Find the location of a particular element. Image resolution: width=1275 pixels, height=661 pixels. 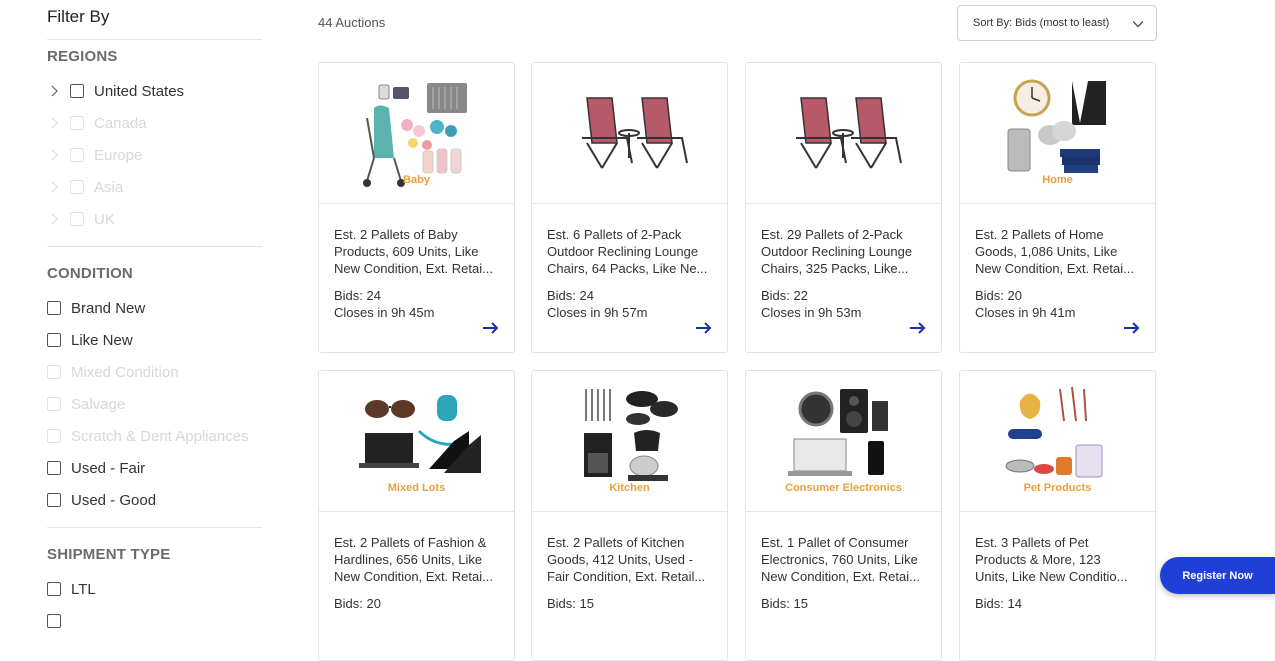

condition-option-salvage: Salvage is located at coordinates (86, 404).